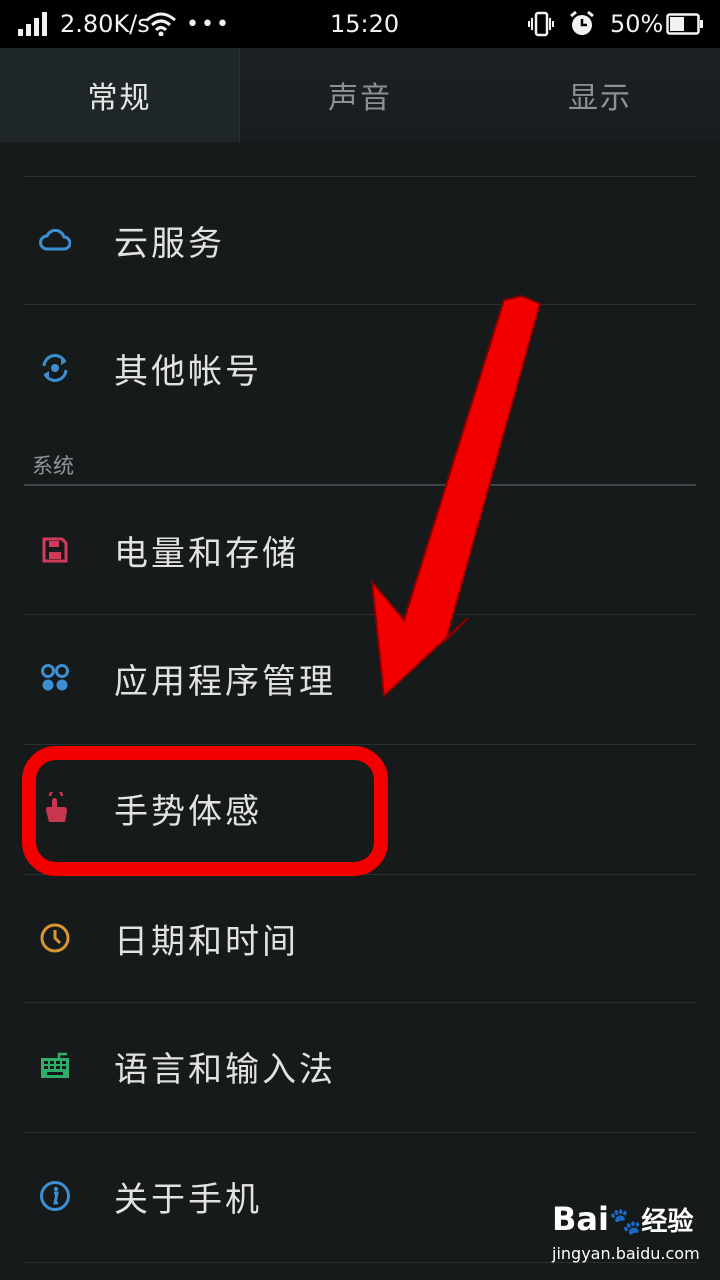 Image resolution: width=720 pixels, height=1280 pixels. Describe the element at coordinates (626, 1253) in the screenshot. I see `watermark-url: jingyan.baidu.com` at that location.